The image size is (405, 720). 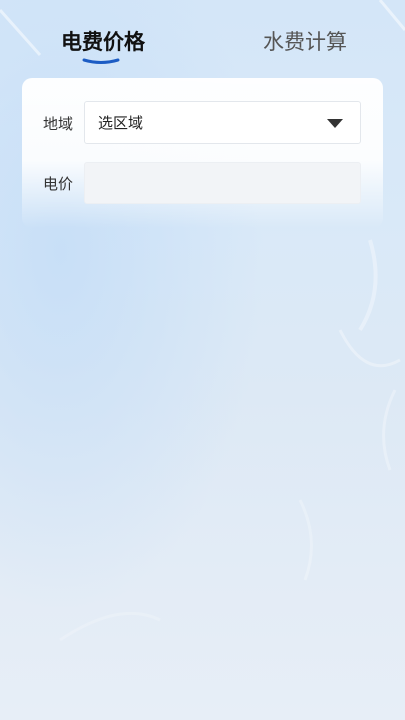 I want to click on region-label: 地域, so click(x=58, y=124).